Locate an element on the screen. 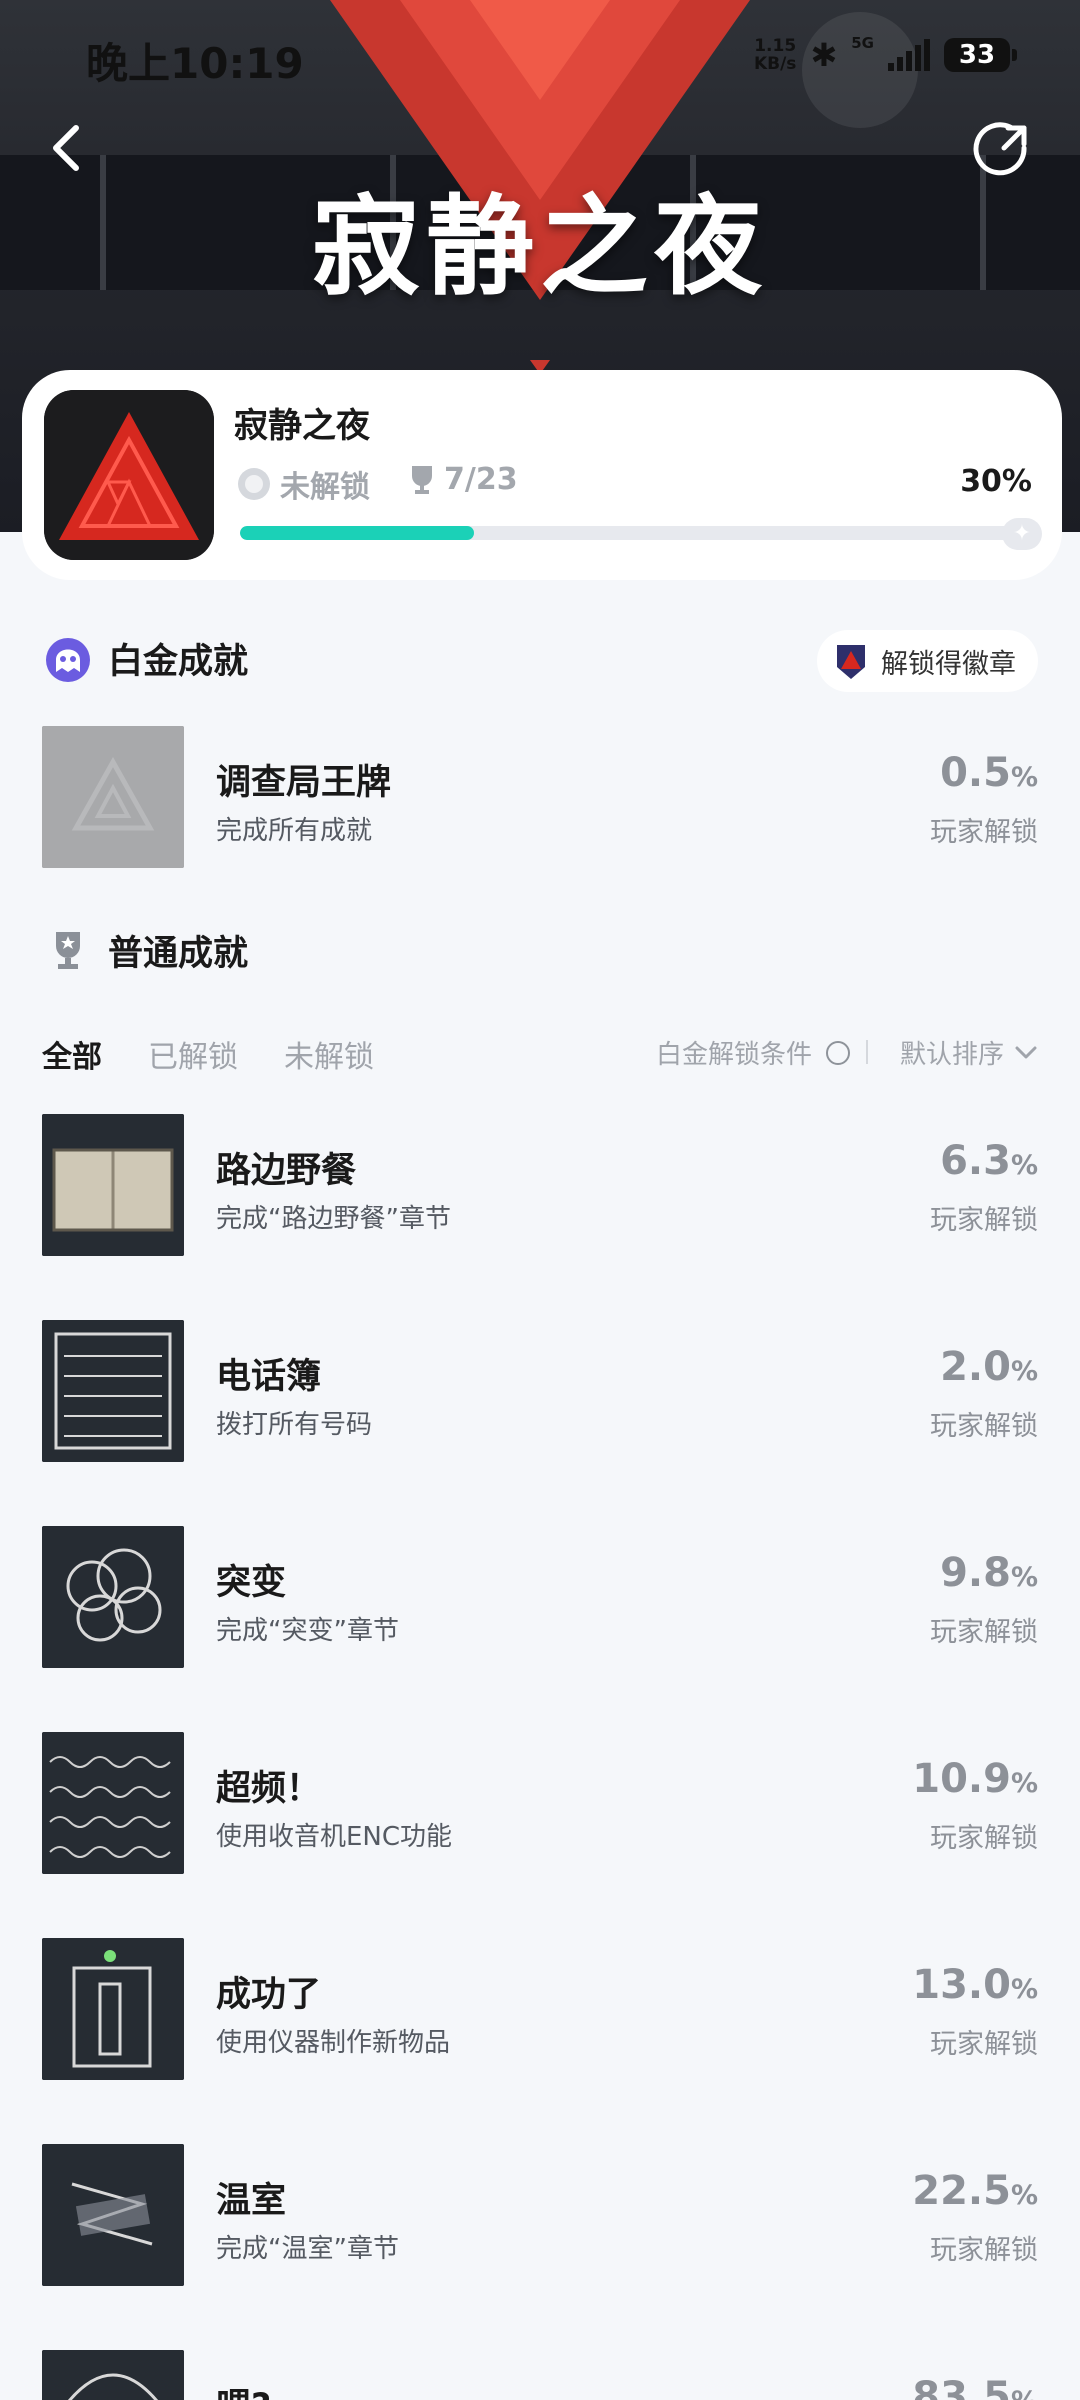  achievement-rate: 6.3% is located at coordinates (989, 1161).